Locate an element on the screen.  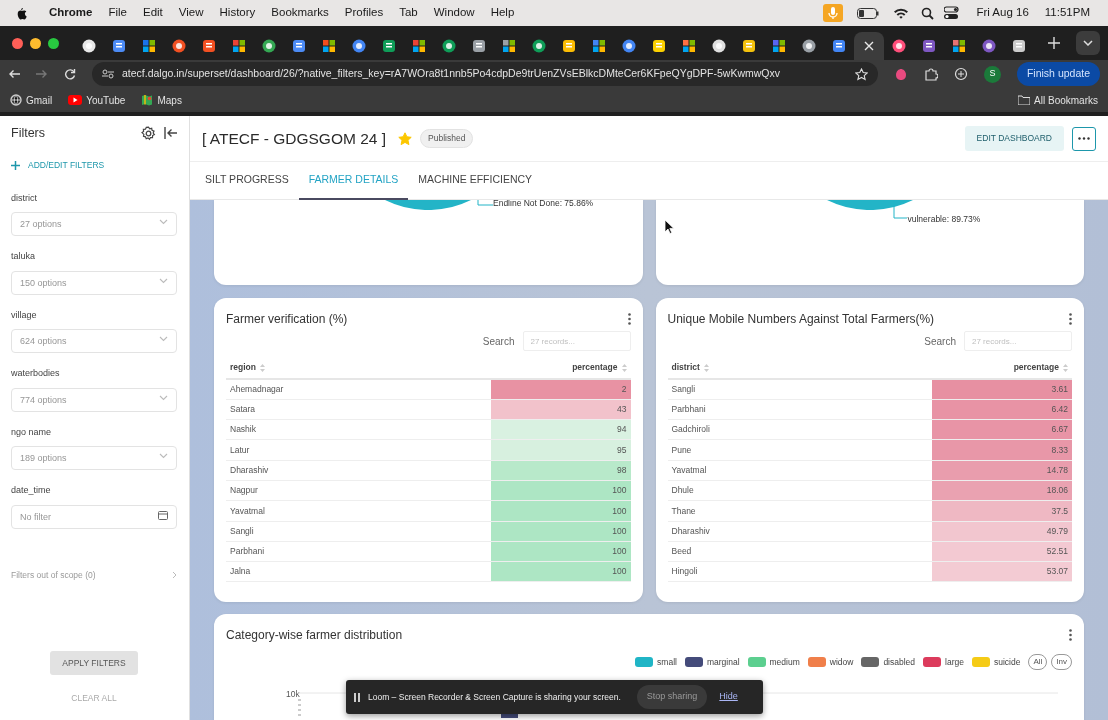
filter-label: ngo name is located at coordinates (32, 432).